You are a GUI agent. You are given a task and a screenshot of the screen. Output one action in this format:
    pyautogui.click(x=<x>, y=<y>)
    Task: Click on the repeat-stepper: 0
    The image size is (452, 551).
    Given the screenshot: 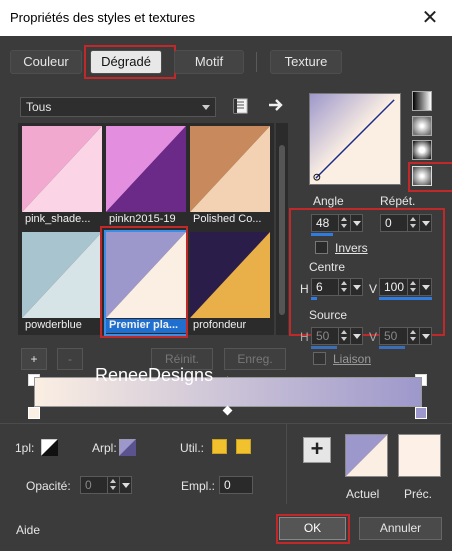 What is the action you would take?
    pyautogui.click(x=406, y=223)
    